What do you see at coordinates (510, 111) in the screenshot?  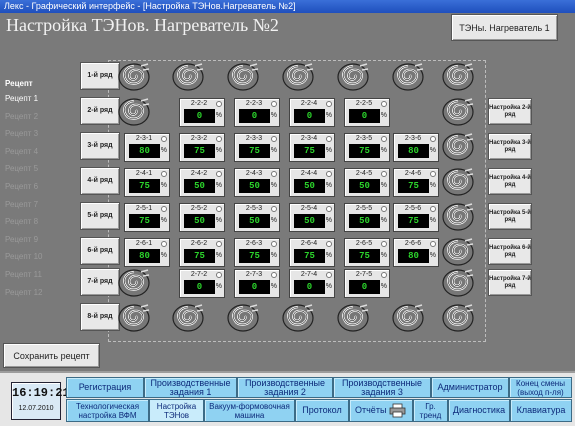 I see `setup-row-2-button: Настройка 2-й ряд` at bounding box center [510, 111].